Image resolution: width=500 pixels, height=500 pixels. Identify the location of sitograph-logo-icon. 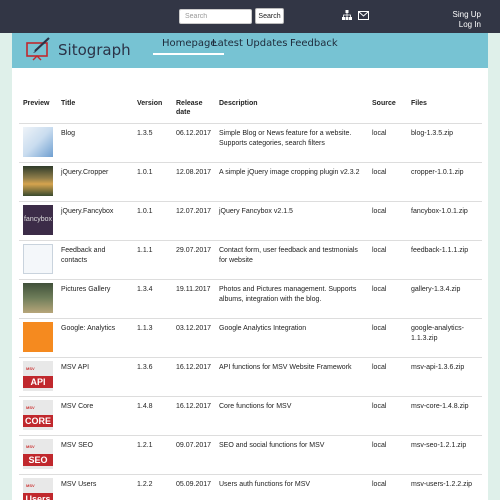
(39, 49).